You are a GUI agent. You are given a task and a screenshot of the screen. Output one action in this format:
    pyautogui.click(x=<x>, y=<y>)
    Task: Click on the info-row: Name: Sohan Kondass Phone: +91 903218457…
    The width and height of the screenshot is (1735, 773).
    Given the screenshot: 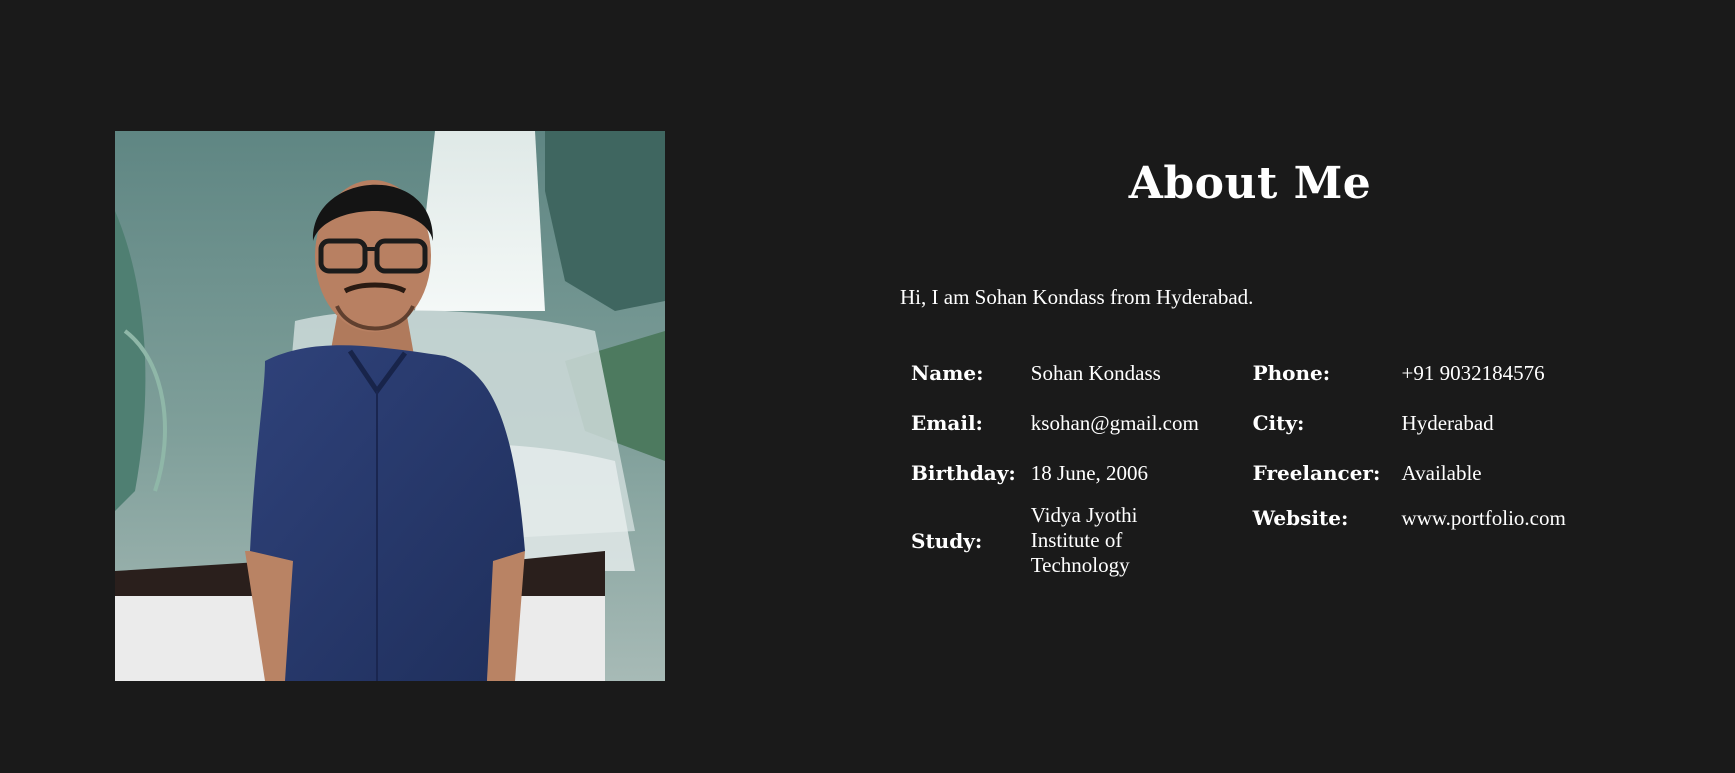 What is the action you would take?
    pyautogui.click(x=1258, y=373)
    